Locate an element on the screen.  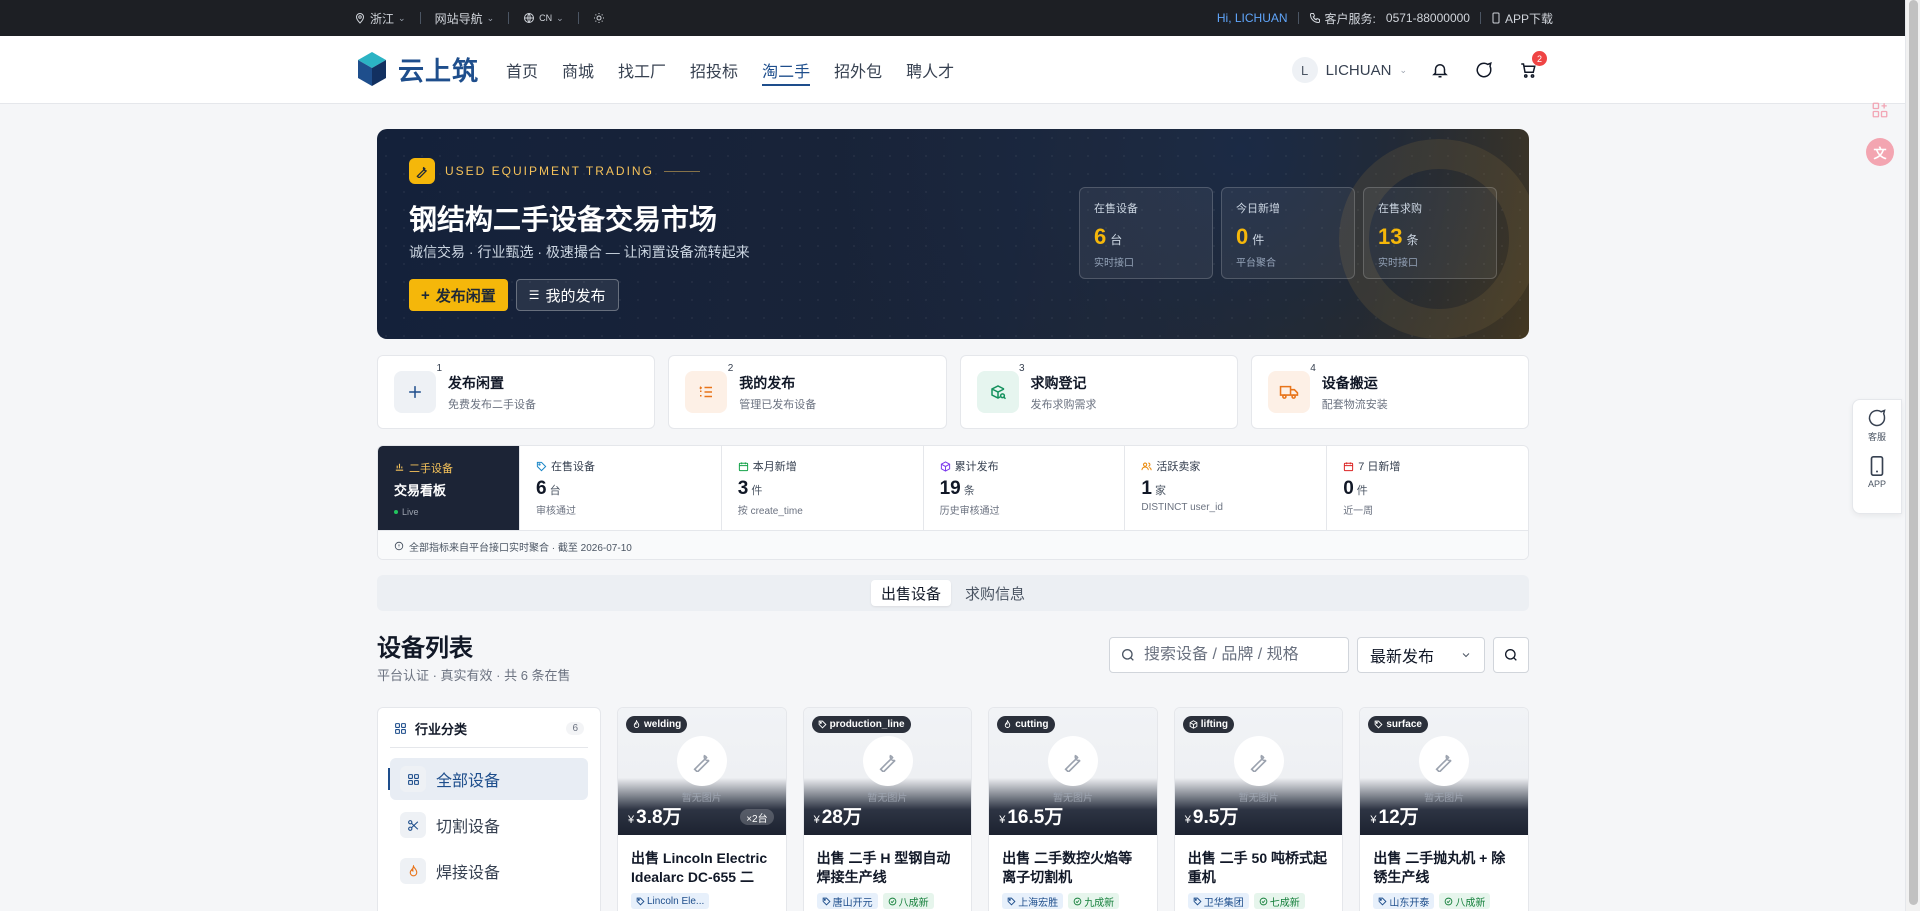
mobile-icon is located at coordinates (1877, 466).